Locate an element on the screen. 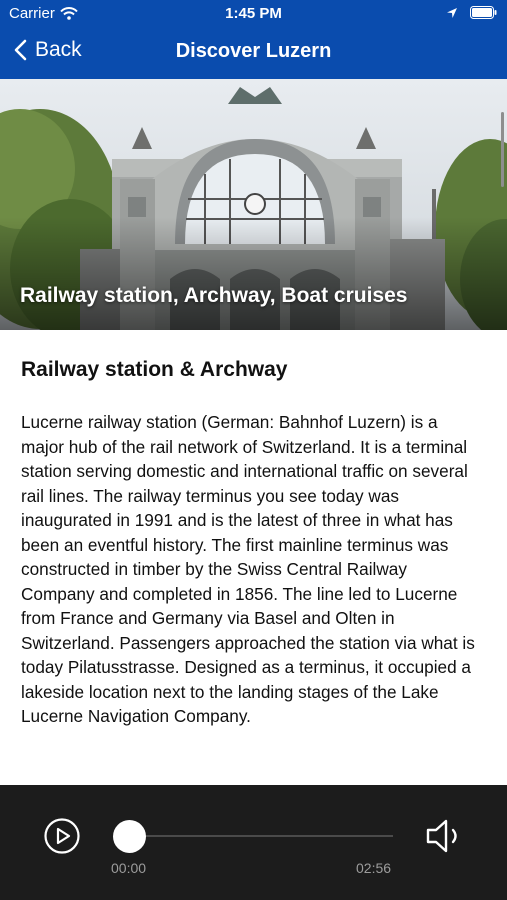 This screenshot has width=507, height=900. hero-caption: Railway station, Archway, Boat cruises is located at coordinates (214, 295).